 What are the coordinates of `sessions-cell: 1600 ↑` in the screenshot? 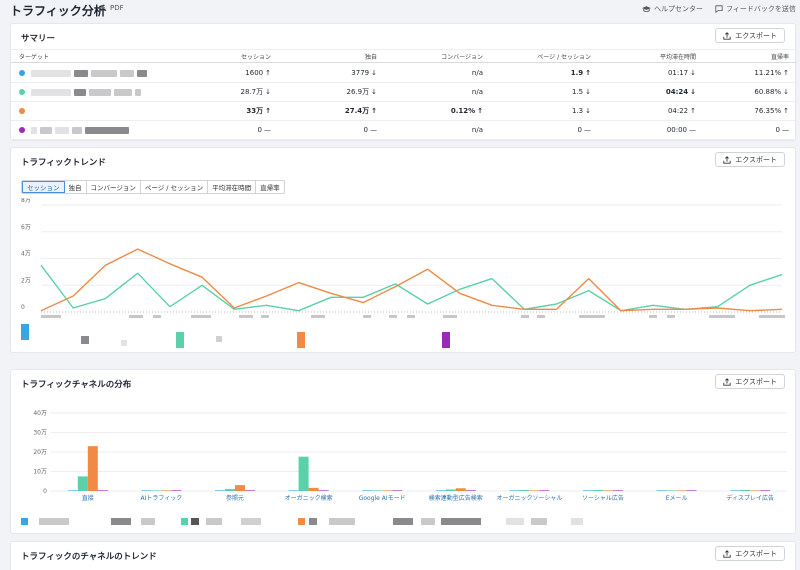 It's located at (221, 73).